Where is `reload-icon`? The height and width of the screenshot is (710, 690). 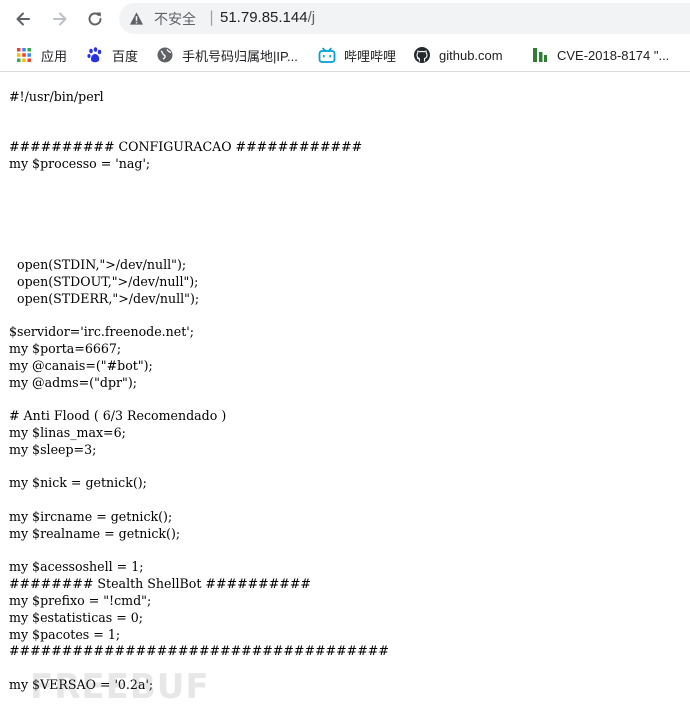 reload-icon is located at coordinates (95, 19).